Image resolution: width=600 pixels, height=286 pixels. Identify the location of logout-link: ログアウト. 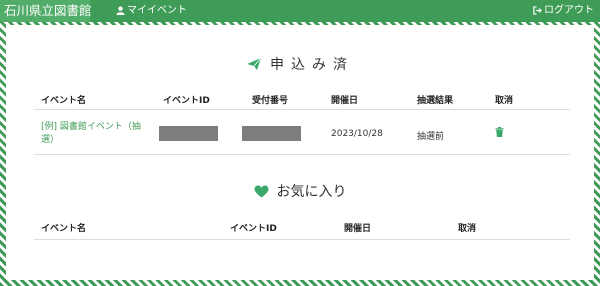
(563, 11).